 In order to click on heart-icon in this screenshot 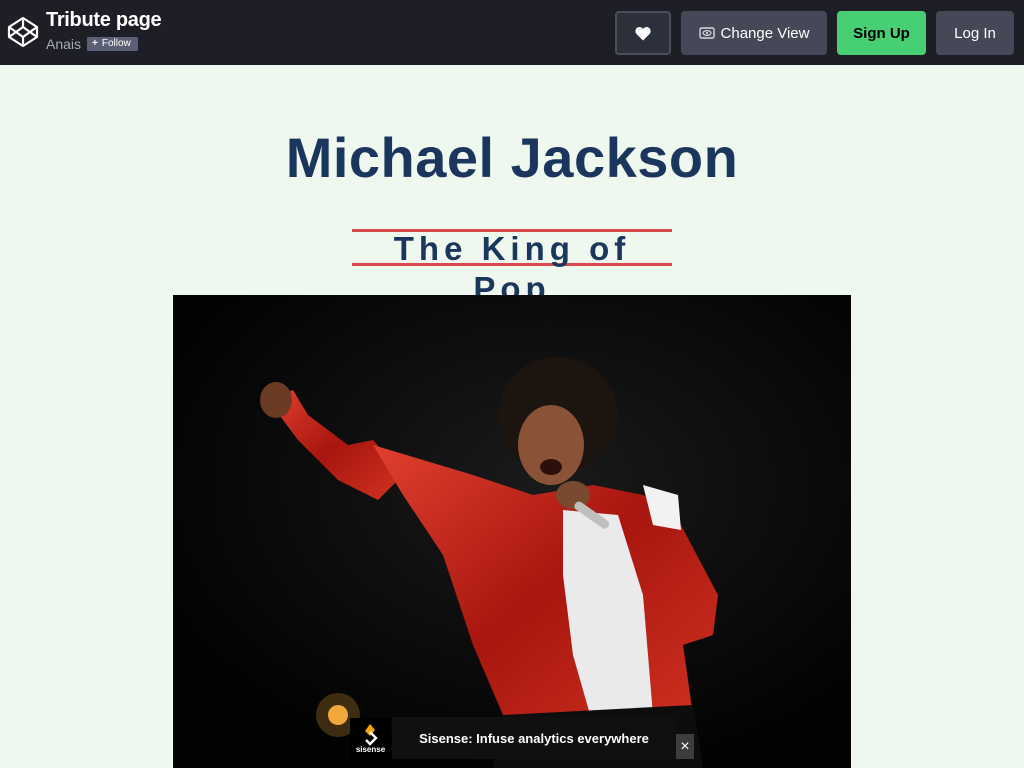, I will do `click(643, 33)`.